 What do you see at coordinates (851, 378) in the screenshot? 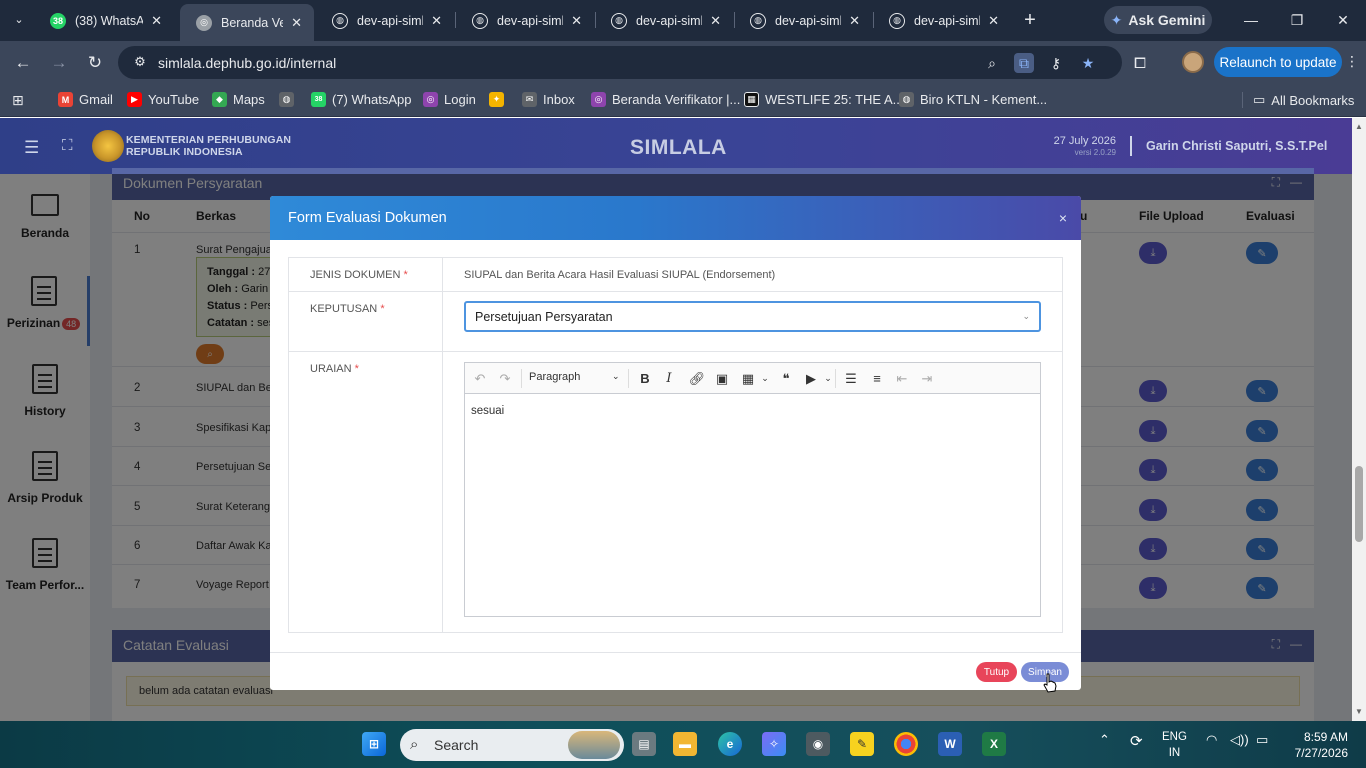
I see `bulleted-list-icon: ☰` at bounding box center [851, 378].